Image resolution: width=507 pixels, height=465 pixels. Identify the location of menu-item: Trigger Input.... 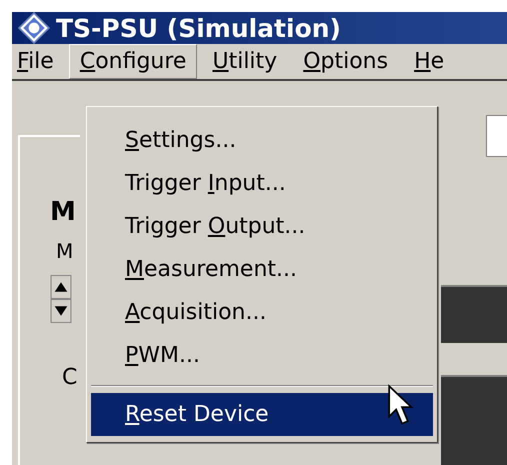
(262, 183).